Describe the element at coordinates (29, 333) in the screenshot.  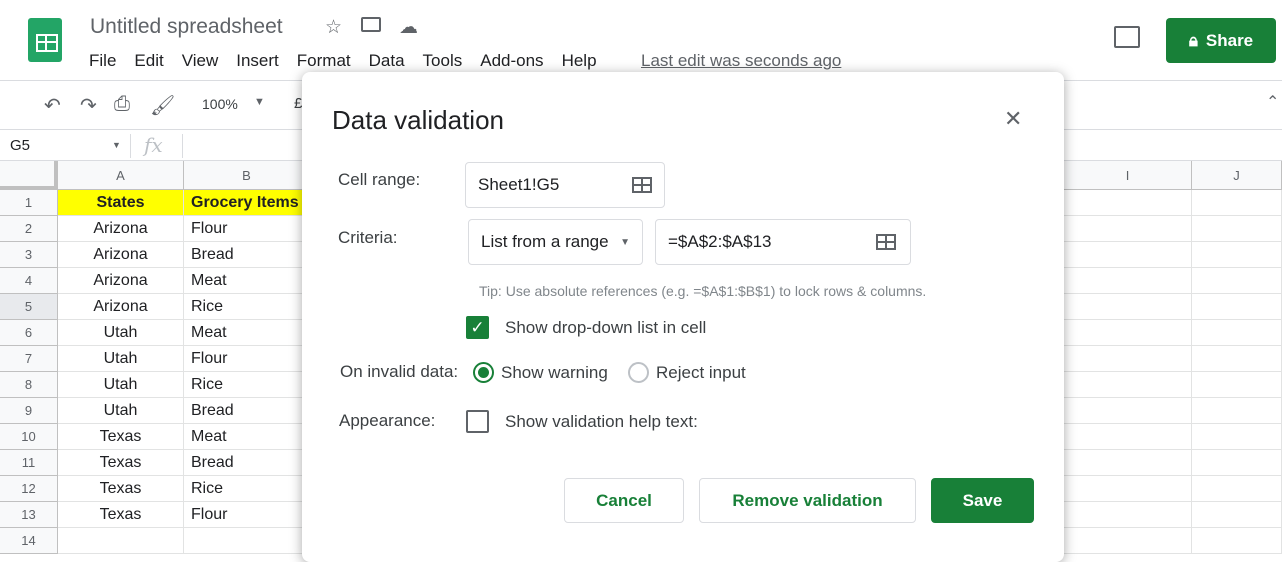
I see `row-header: 6` at that location.